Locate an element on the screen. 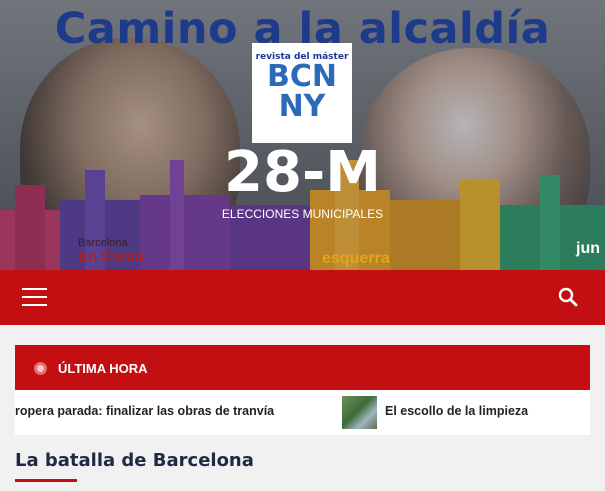 Image resolution: width=605 pixels, height=491 pixels. hamburger-menu-button is located at coordinates (34, 298).